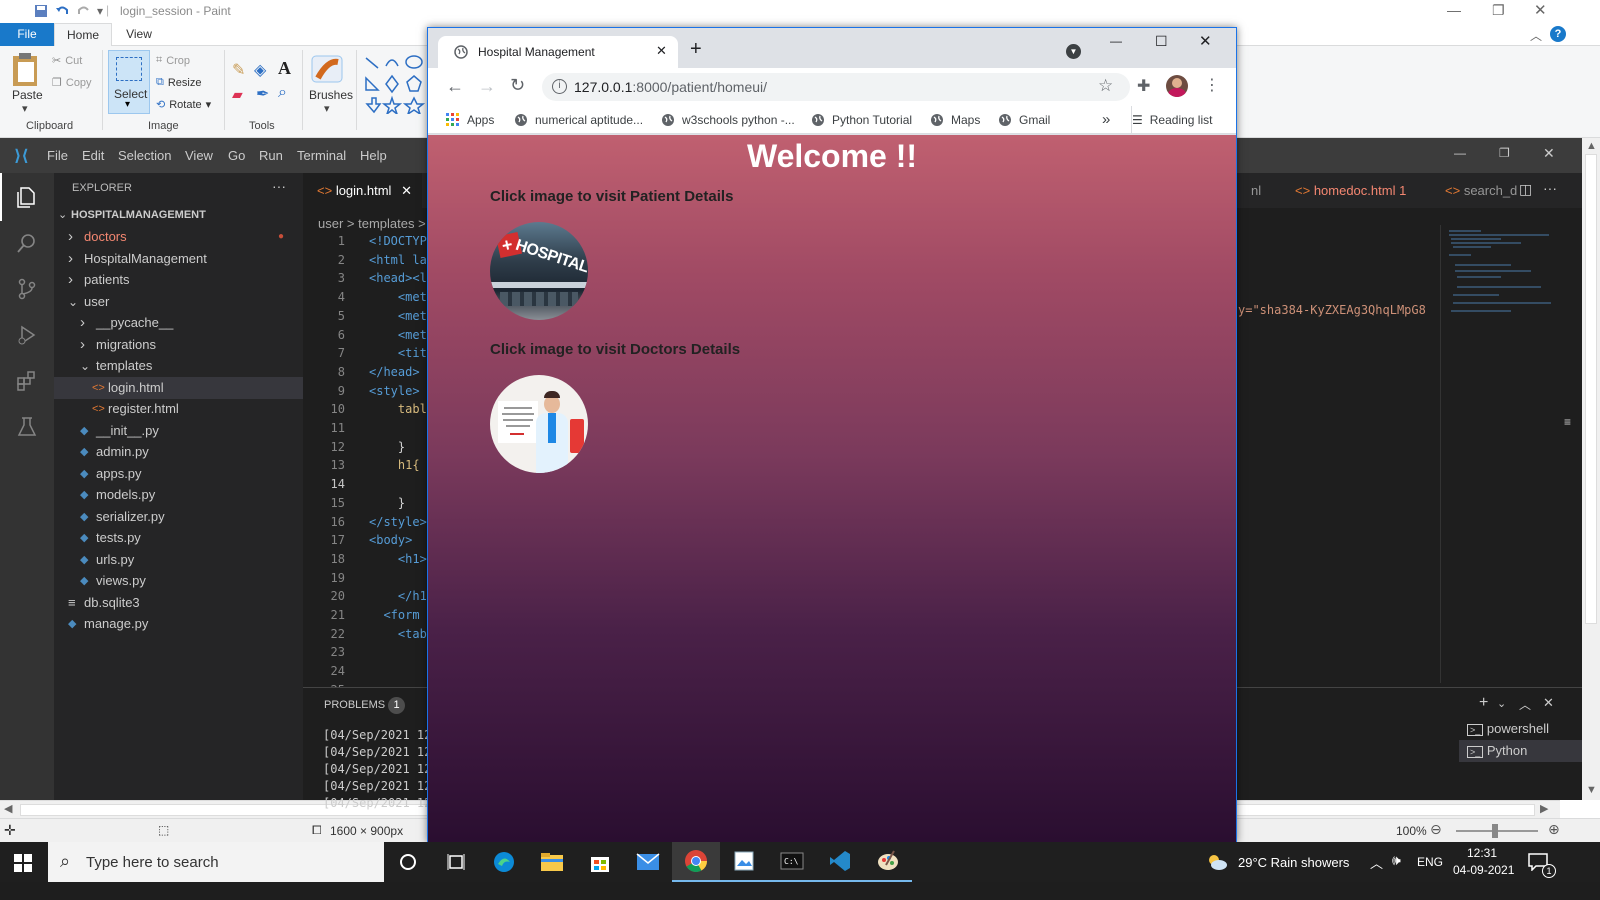 This screenshot has width=1600, height=900. What do you see at coordinates (260, 70) in the screenshot?
I see `fill-icon: ◈` at bounding box center [260, 70].